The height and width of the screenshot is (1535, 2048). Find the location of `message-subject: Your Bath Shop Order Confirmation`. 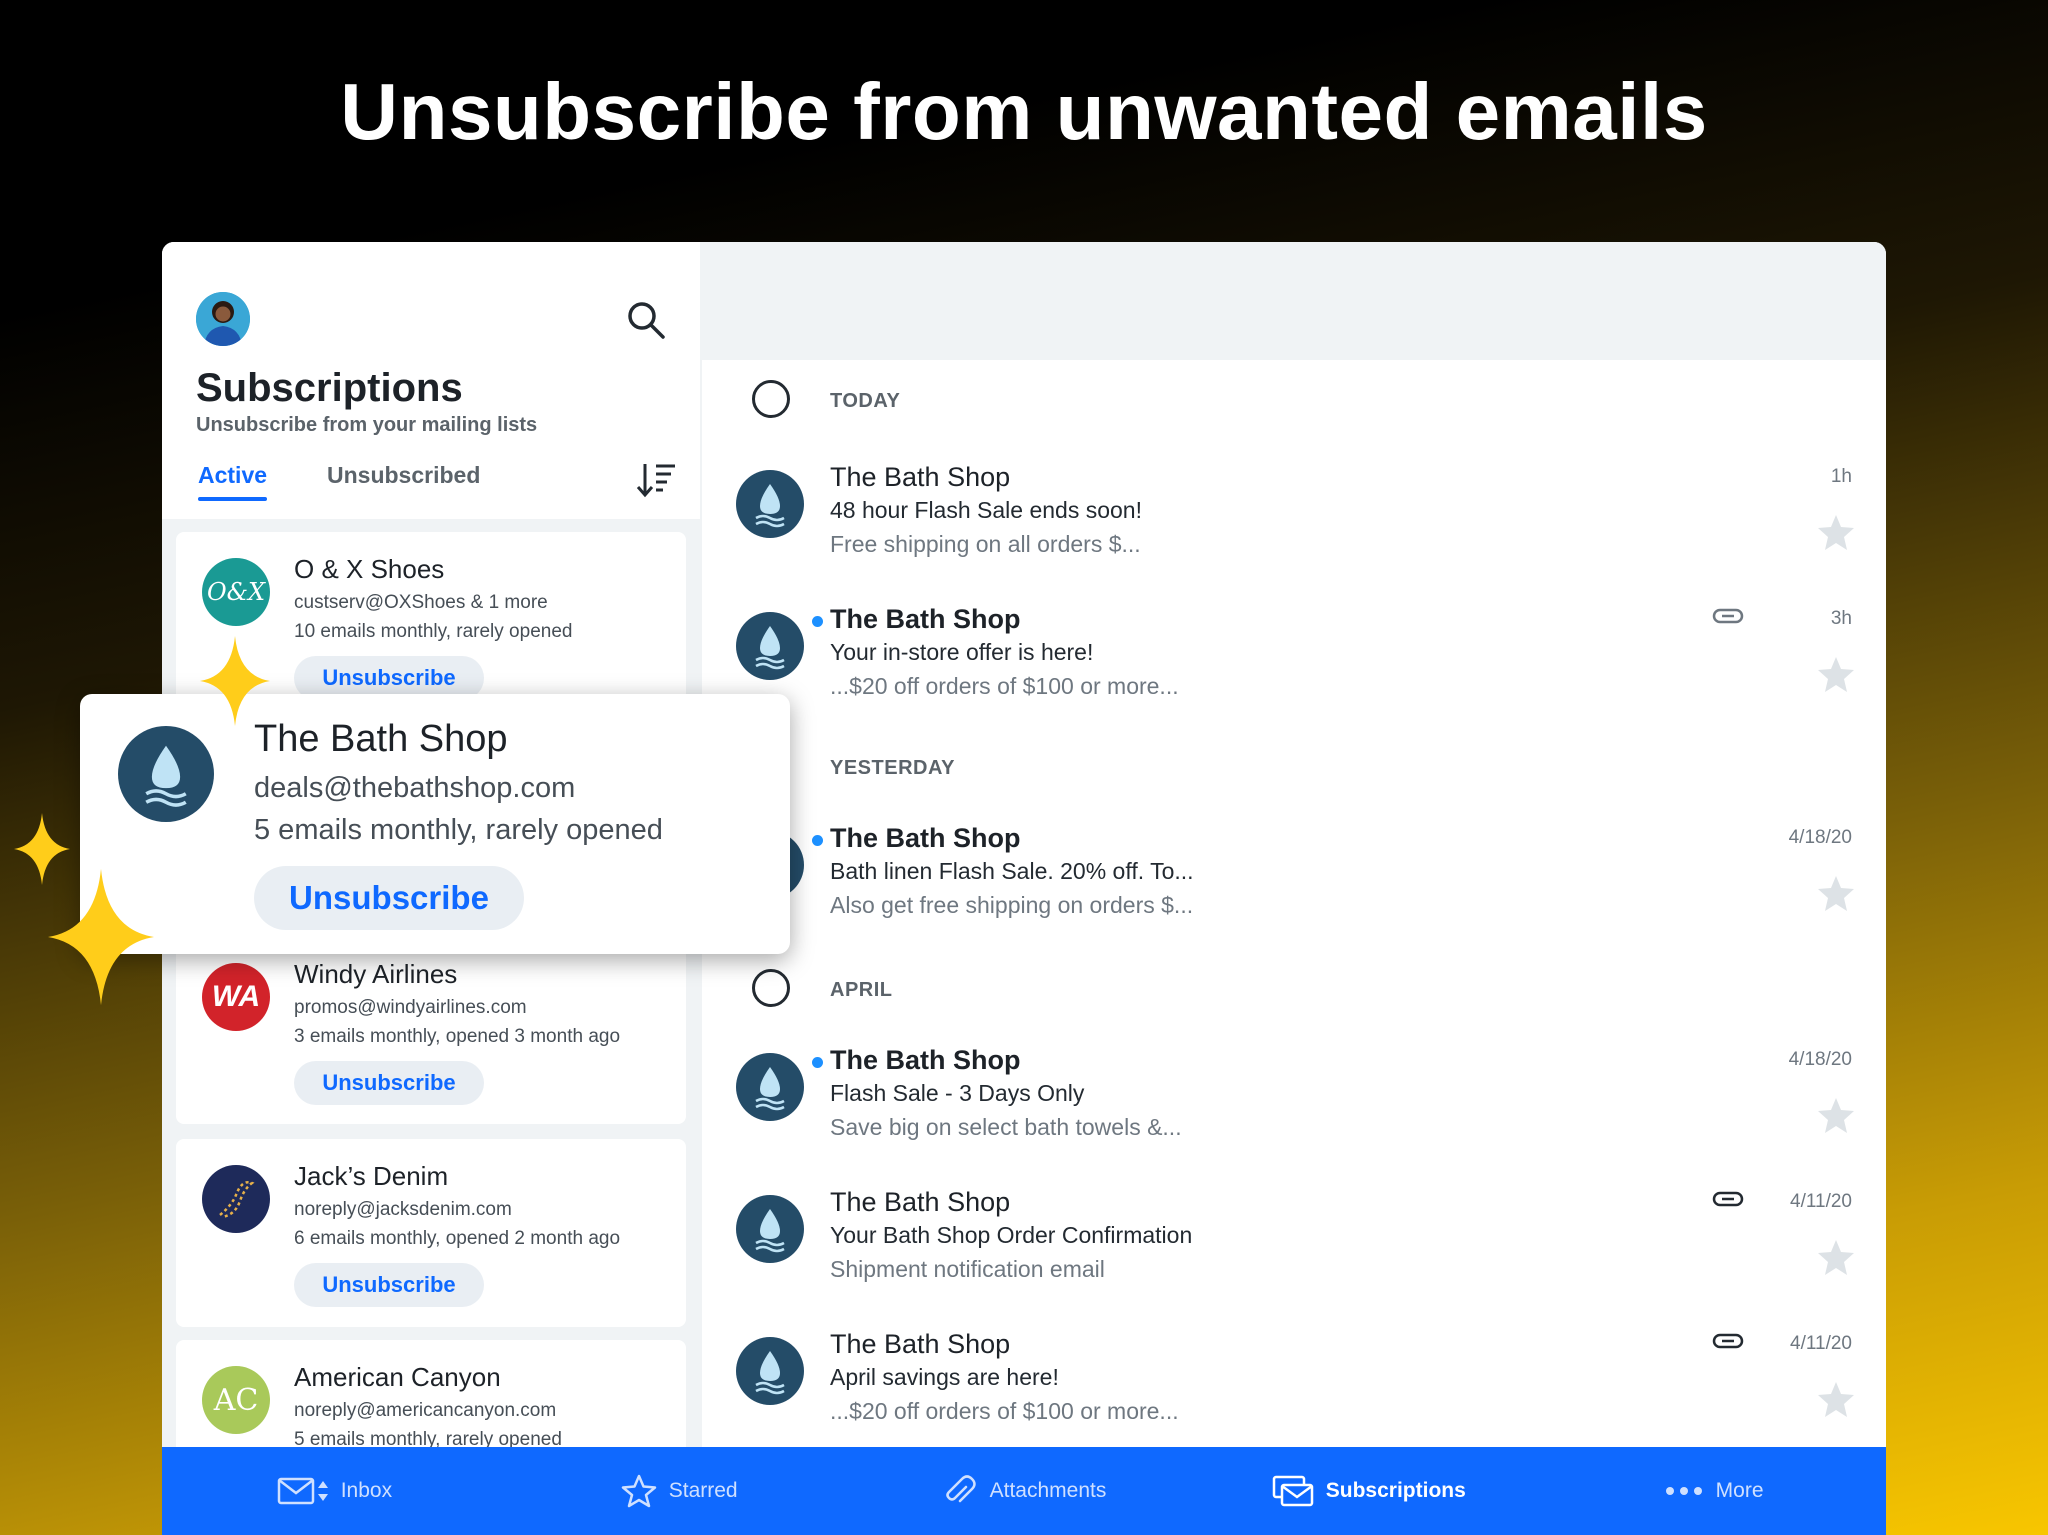

message-subject: Your Bath Shop Order Confirmation is located at coordinates (1011, 1235).